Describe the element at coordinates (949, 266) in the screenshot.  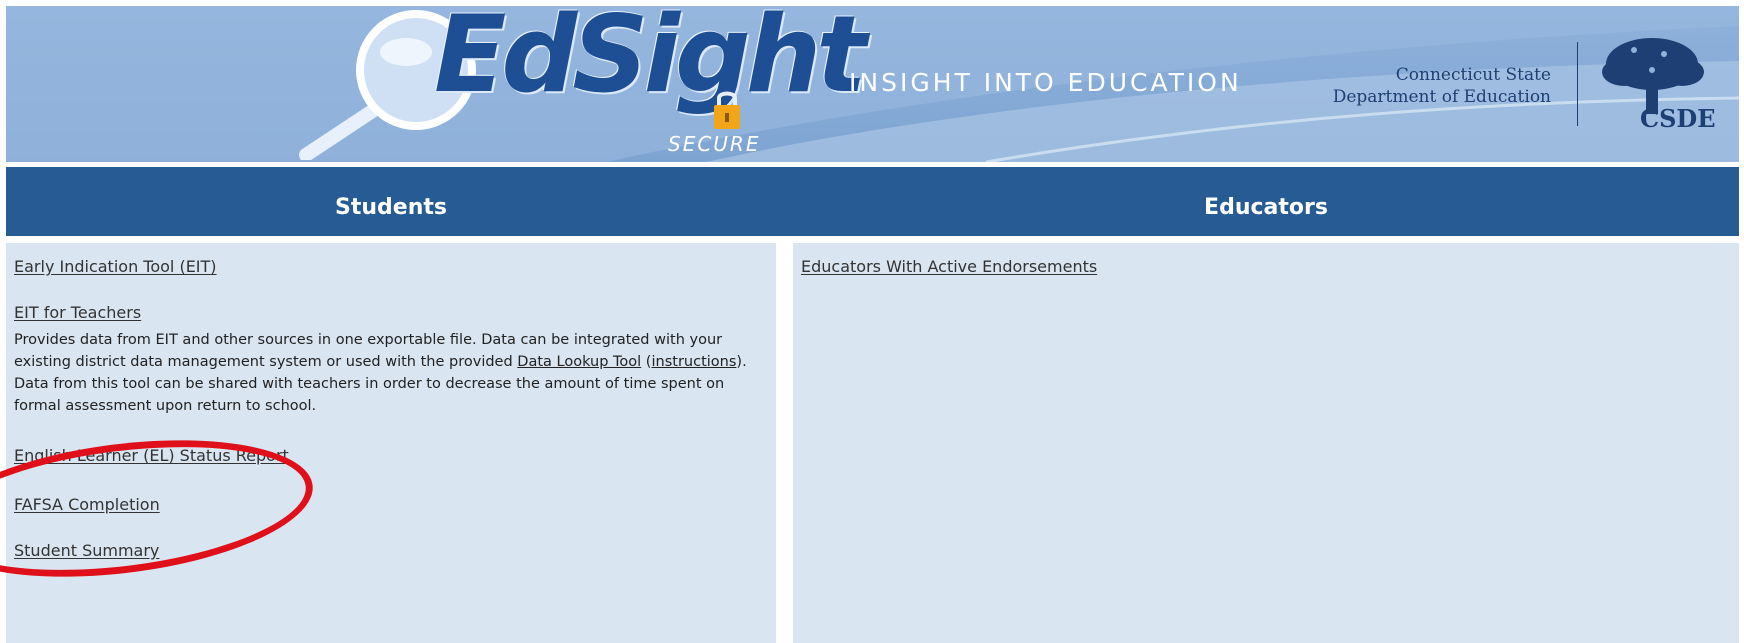
I see `link-educators-active-endorsements: Educators With Active Endorsements` at that location.